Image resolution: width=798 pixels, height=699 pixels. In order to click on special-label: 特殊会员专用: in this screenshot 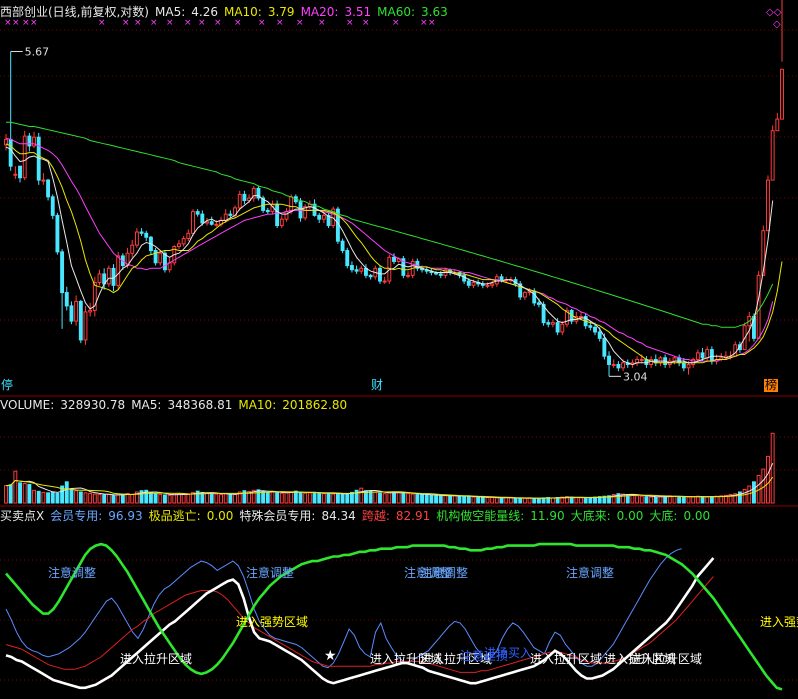, I will do `click(277, 516)`.